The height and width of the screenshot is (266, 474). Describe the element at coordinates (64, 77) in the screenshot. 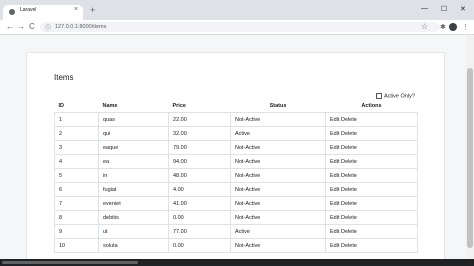

I see `page-title: Items` at that location.